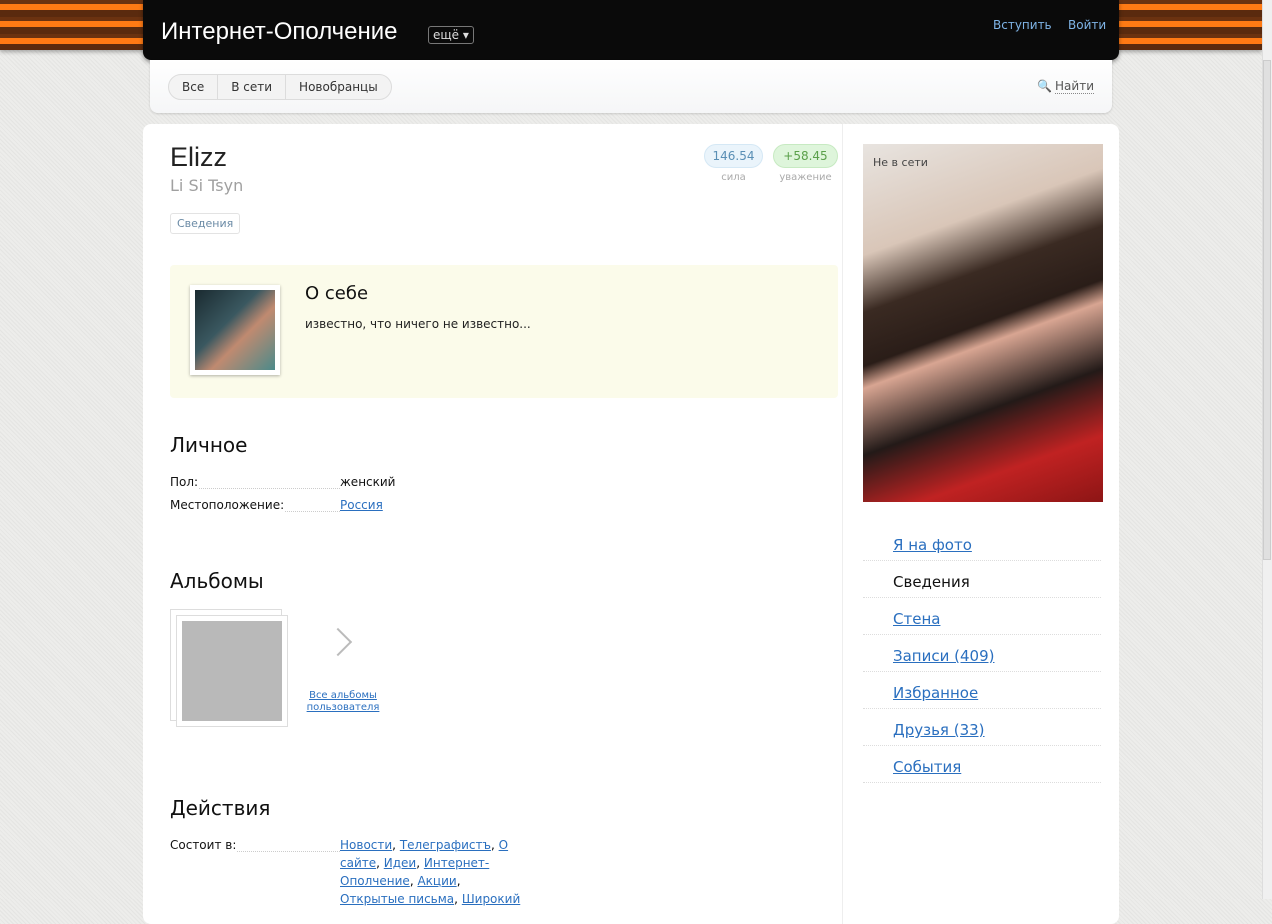 The width and height of the screenshot is (1272, 924). I want to click on subnav: Все В сети Новобранцы 🔍 Найти, so click(631, 86).